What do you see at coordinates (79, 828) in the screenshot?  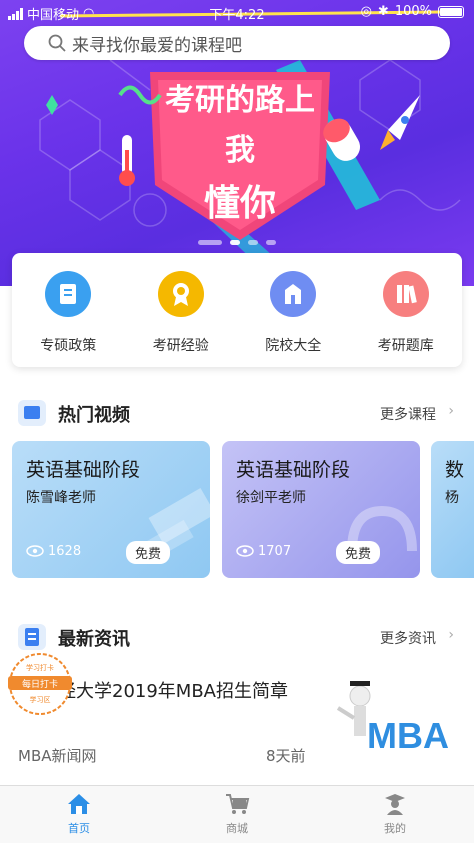 I see `tab-label: 首页` at bounding box center [79, 828].